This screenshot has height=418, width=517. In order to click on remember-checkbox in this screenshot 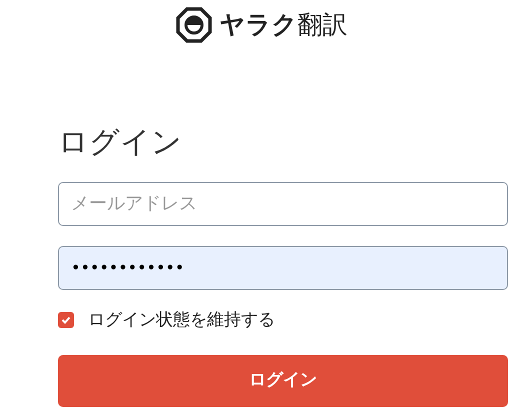, I will do `click(66, 320)`.